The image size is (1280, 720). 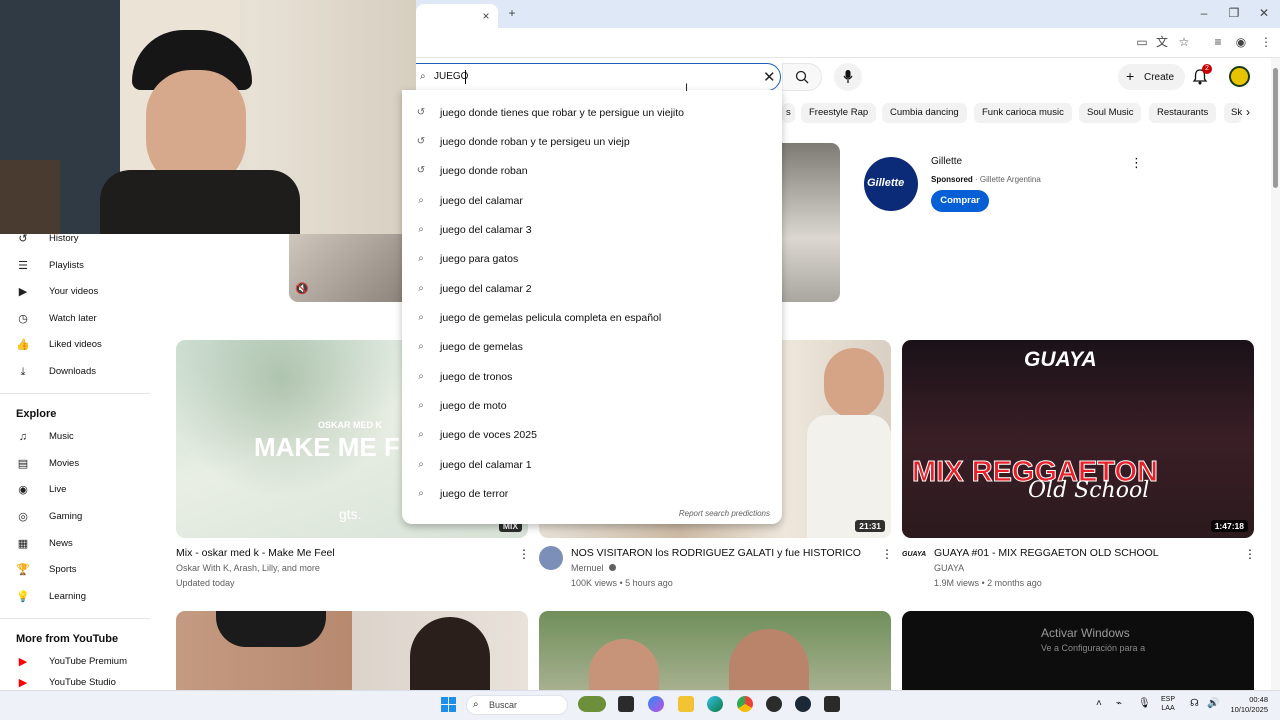 What do you see at coordinates (41, 490) in the screenshot?
I see `sidebar-item-live: ◉ Live` at bounding box center [41, 490].